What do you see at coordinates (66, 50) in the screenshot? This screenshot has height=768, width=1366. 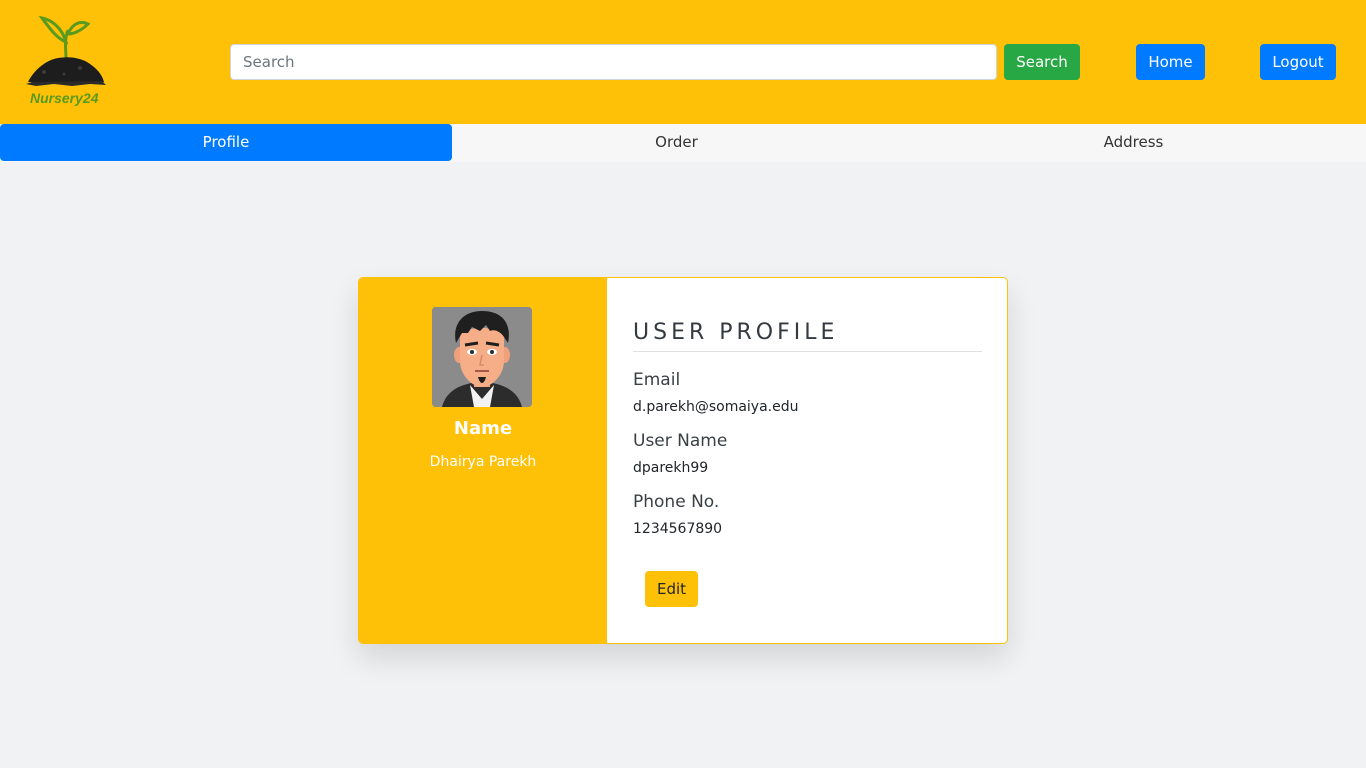 I see `sprout-logo-icon` at bounding box center [66, 50].